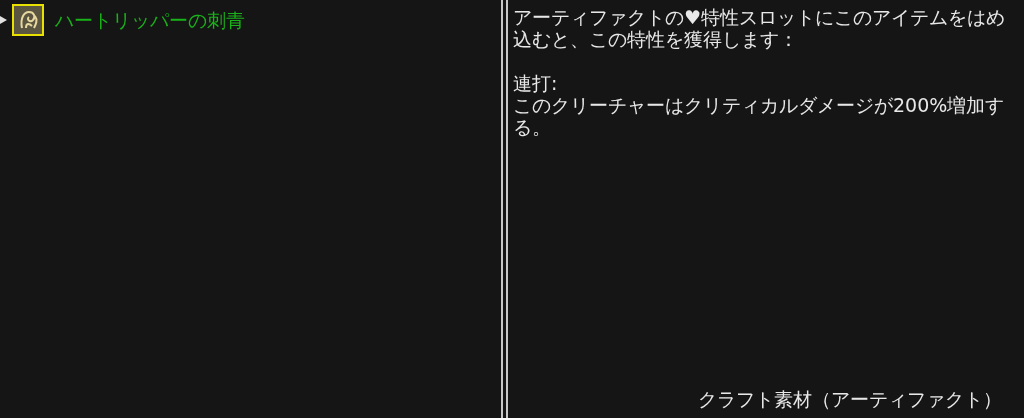 The height and width of the screenshot is (418, 1024). I want to click on tattoo-icon, so click(28, 20).